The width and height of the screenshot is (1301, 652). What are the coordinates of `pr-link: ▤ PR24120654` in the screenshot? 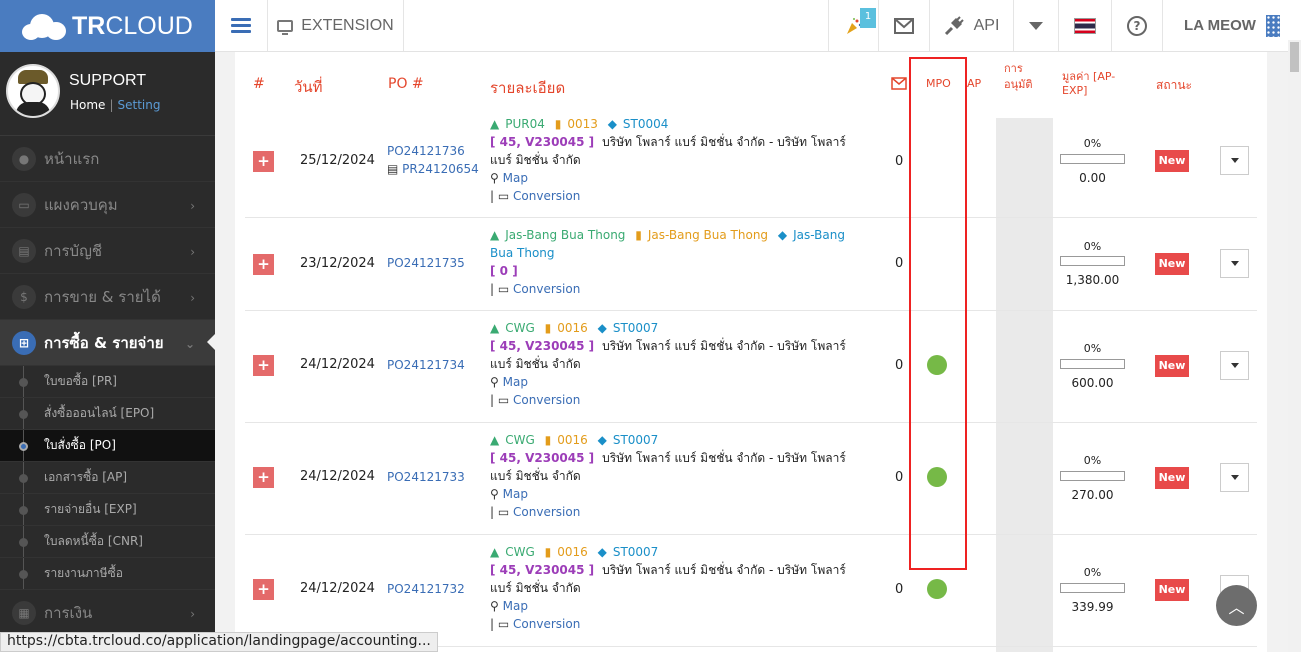 It's located at (433, 169).